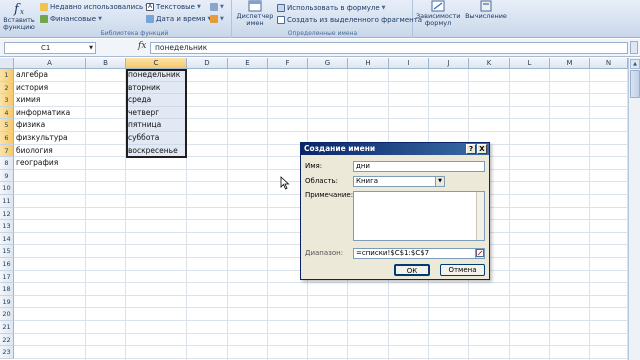 The height and width of the screenshot is (360, 640). I want to click on close-button: X, so click(482, 149).